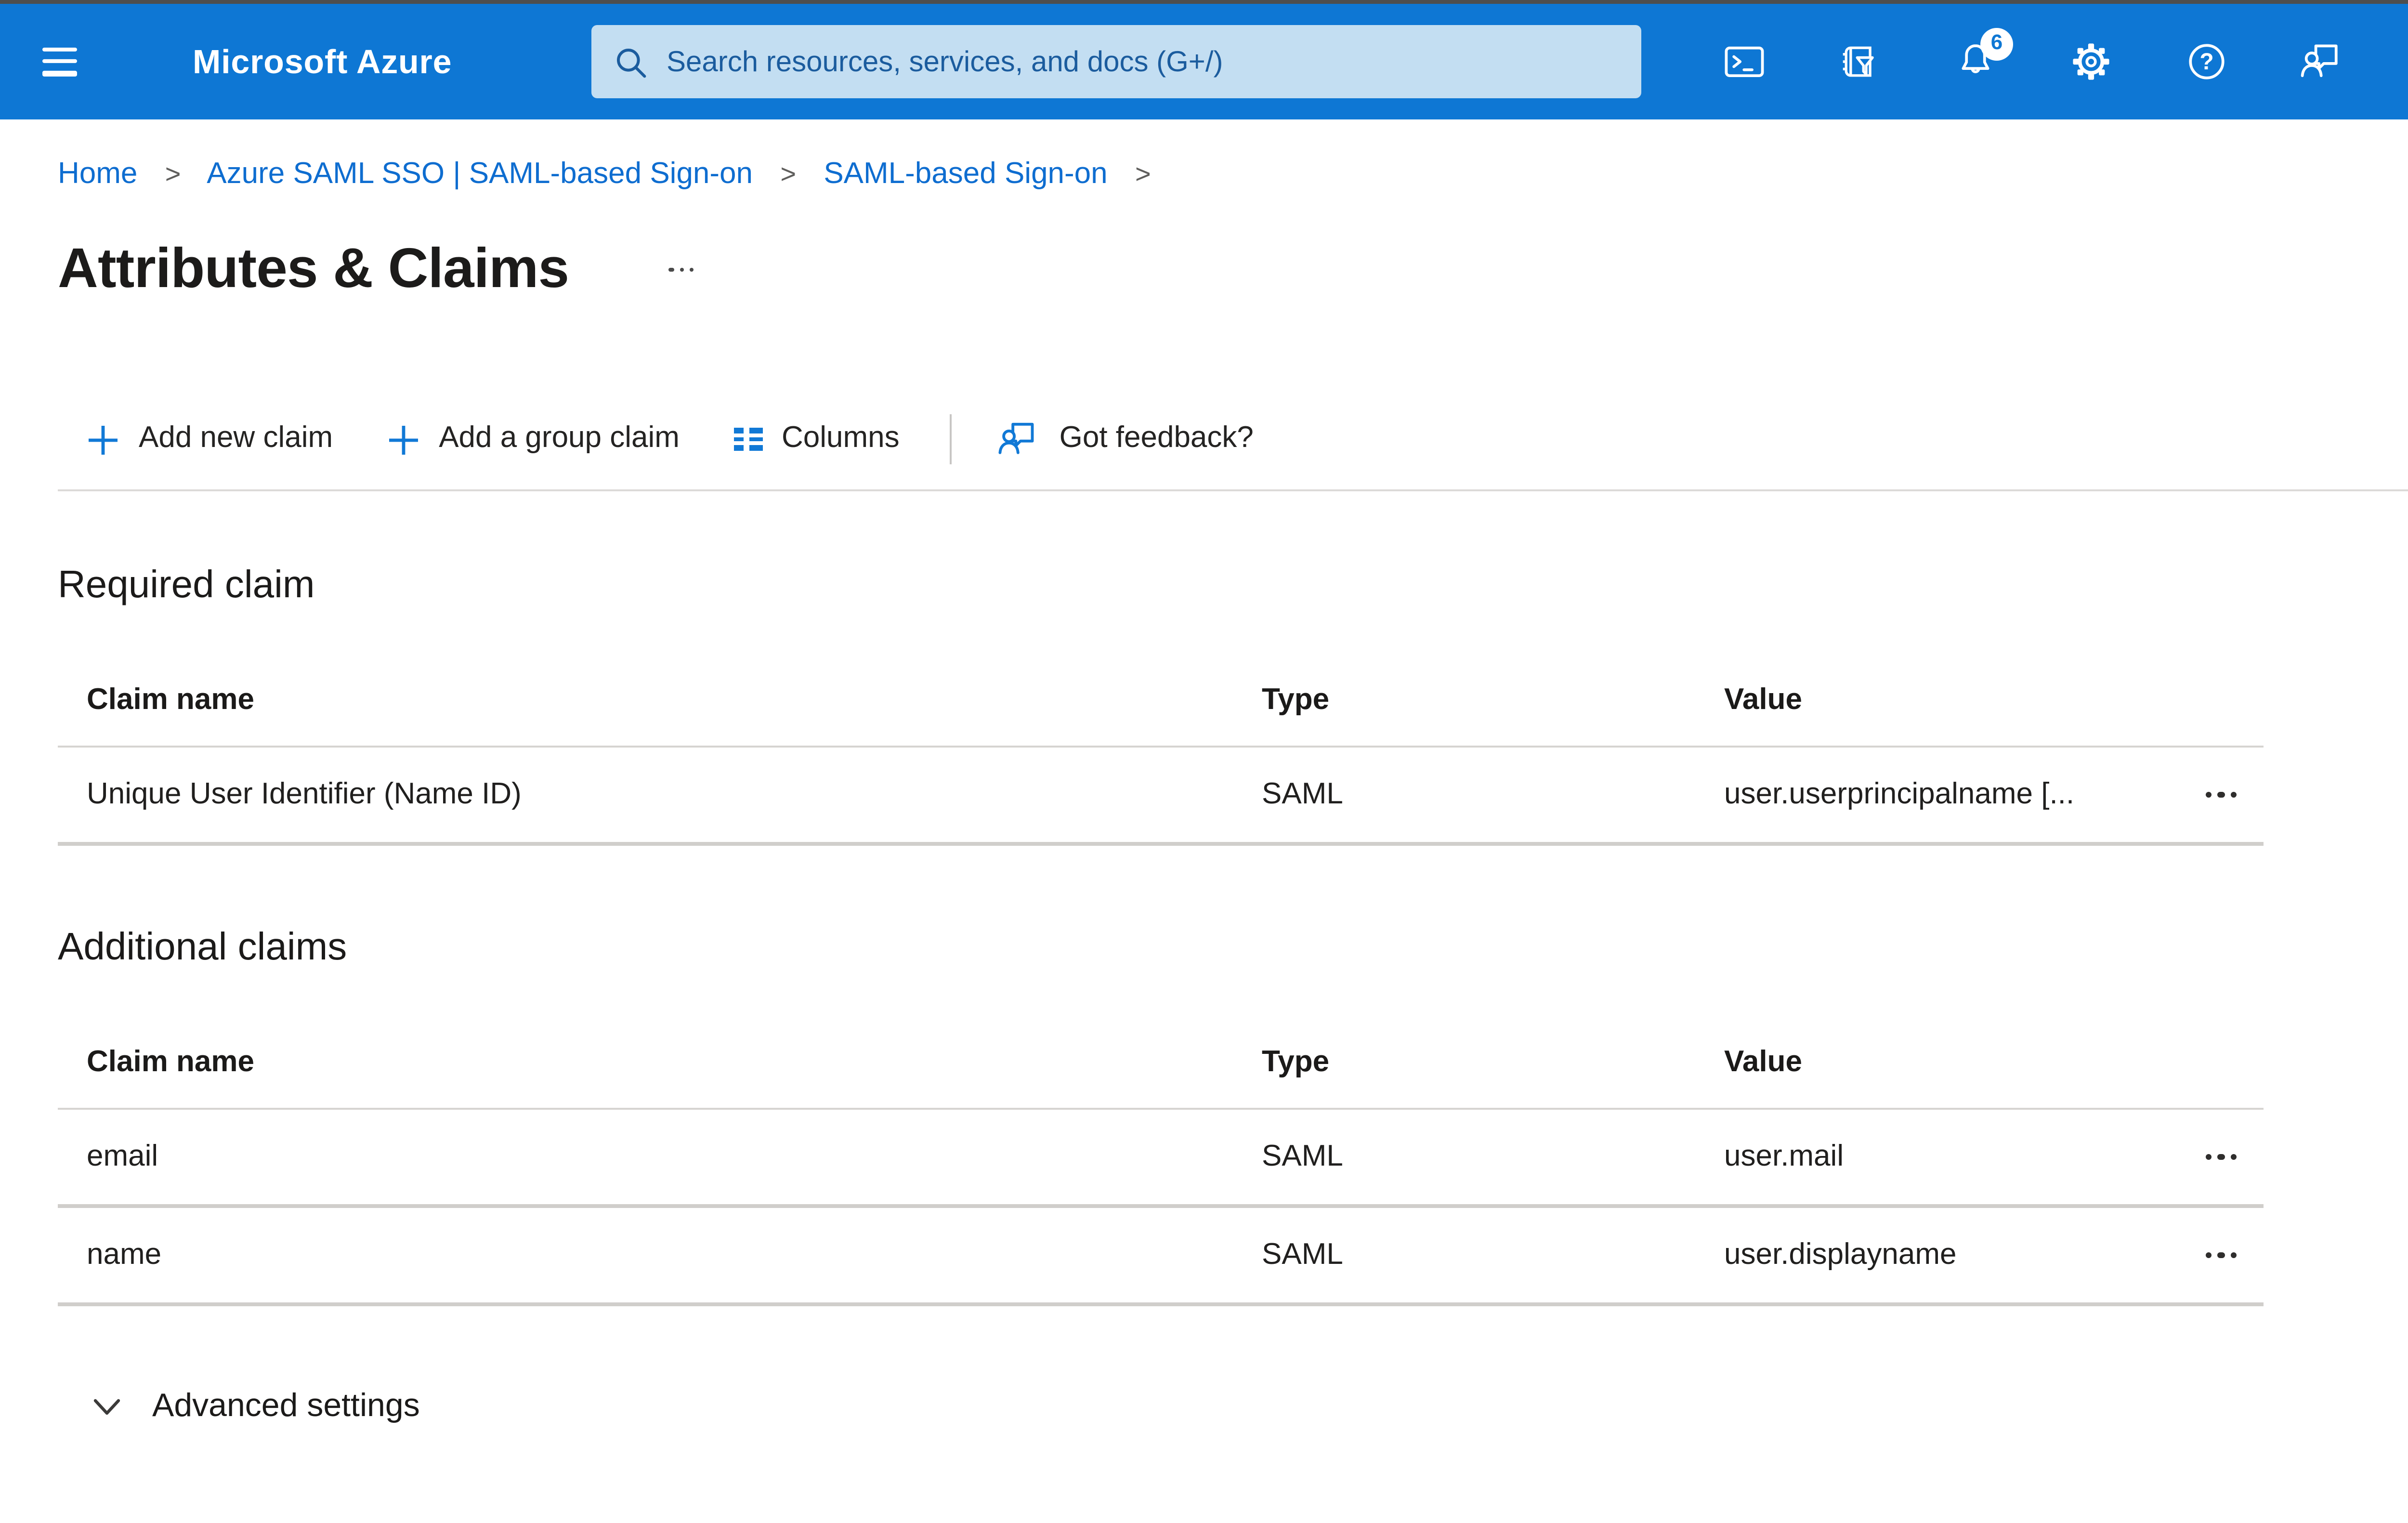 This screenshot has width=2408, height=1523. I want to click on cloud-shell-button, so click(1744, 61).